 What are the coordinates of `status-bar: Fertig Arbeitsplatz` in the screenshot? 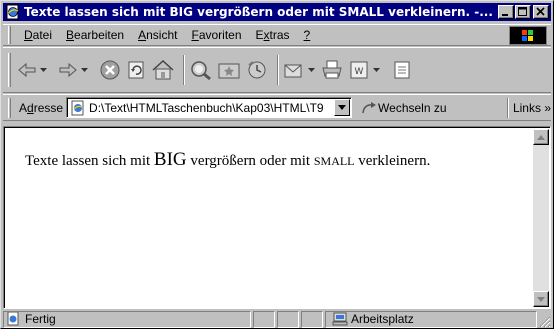 It's located at (277, 319).